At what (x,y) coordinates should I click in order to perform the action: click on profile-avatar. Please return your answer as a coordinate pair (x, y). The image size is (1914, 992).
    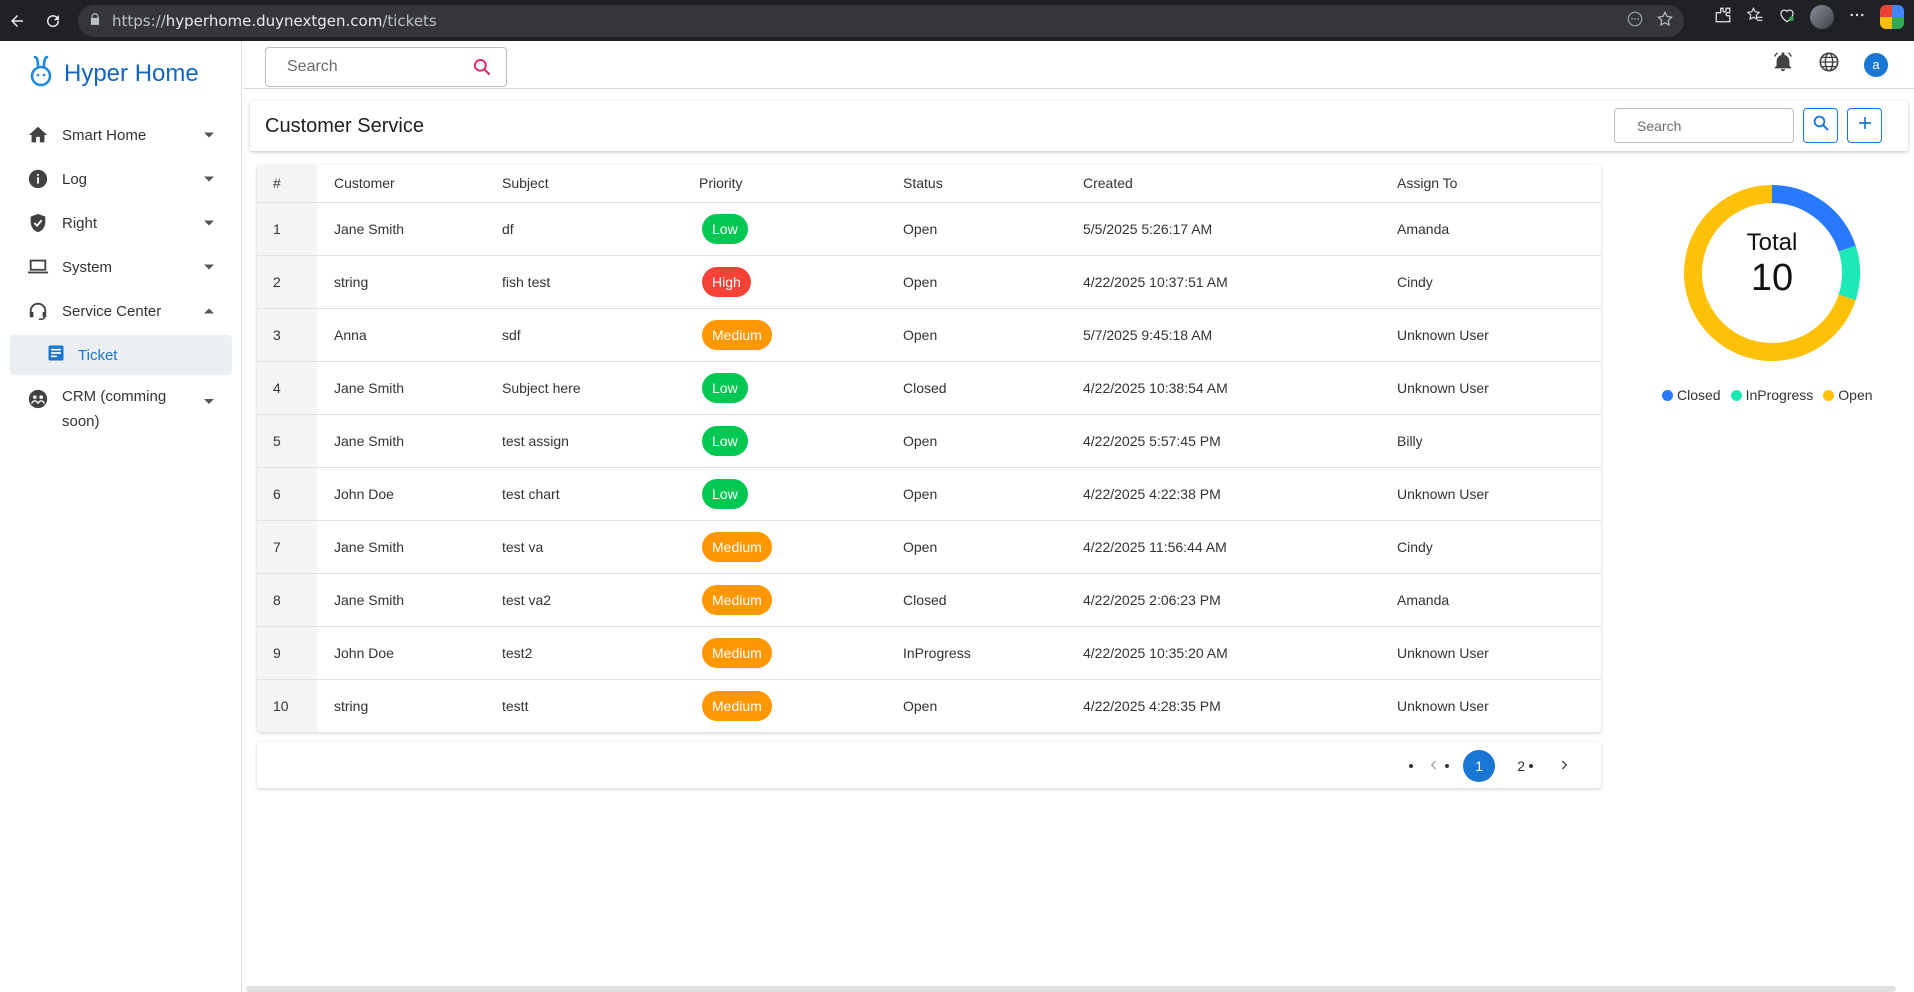
    Looking at the image, I should click on (1822, 17).